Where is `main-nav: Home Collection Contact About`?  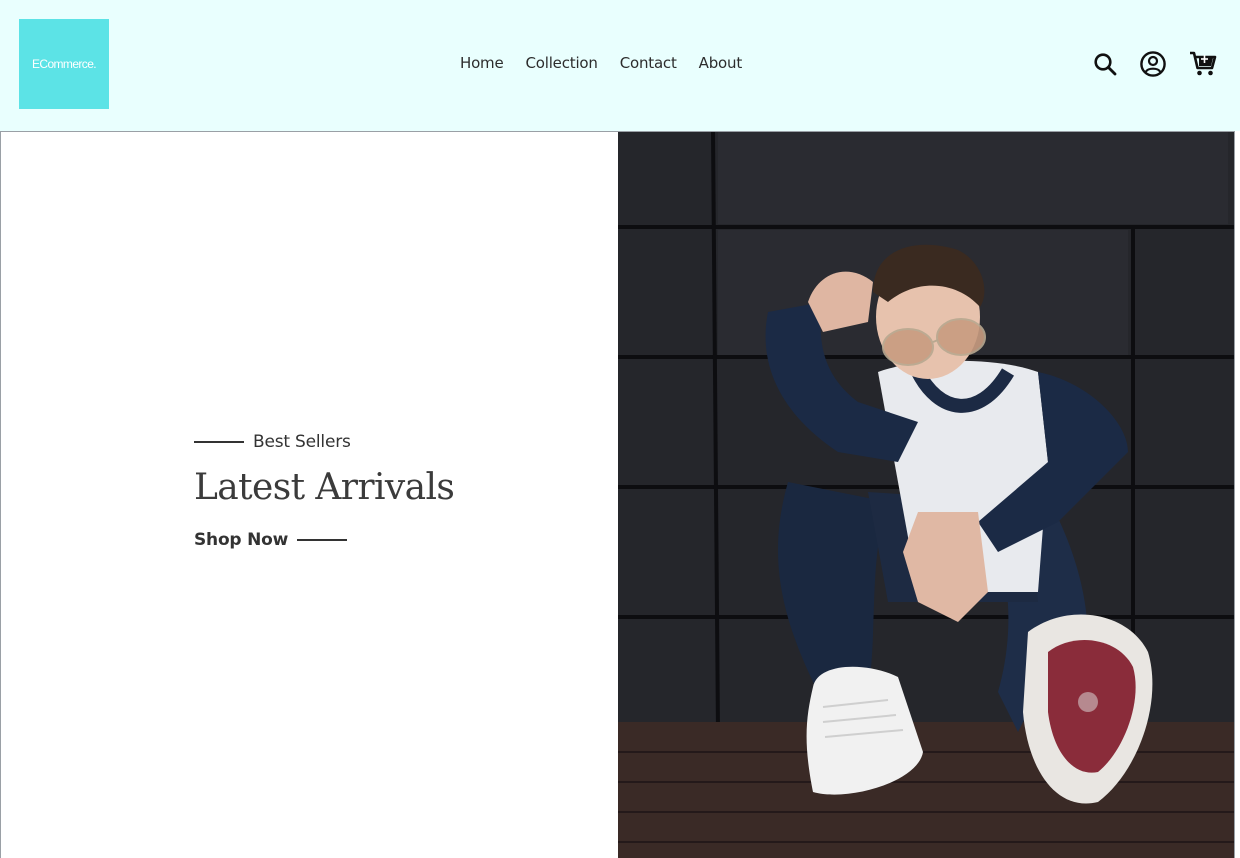
main-nav: Home Collection Contact About is located at coordinates (612, 63).